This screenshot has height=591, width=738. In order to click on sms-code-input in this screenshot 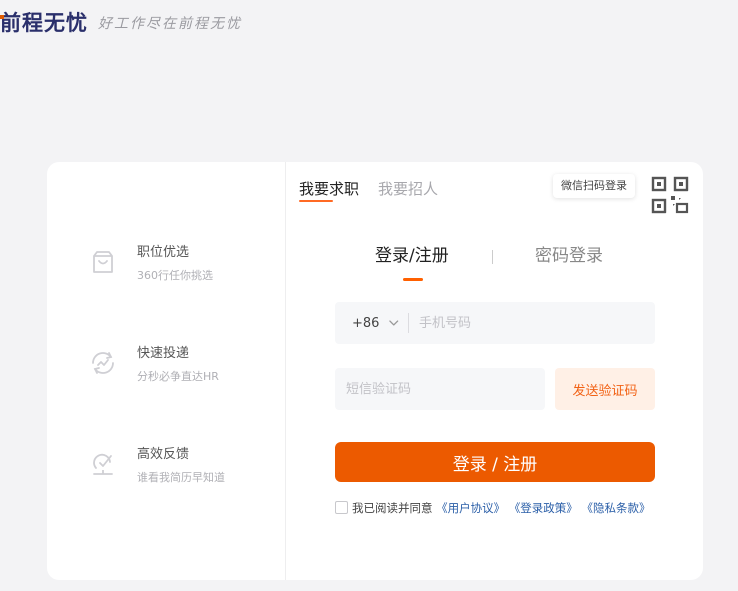, I will do `click(440, 389)`.